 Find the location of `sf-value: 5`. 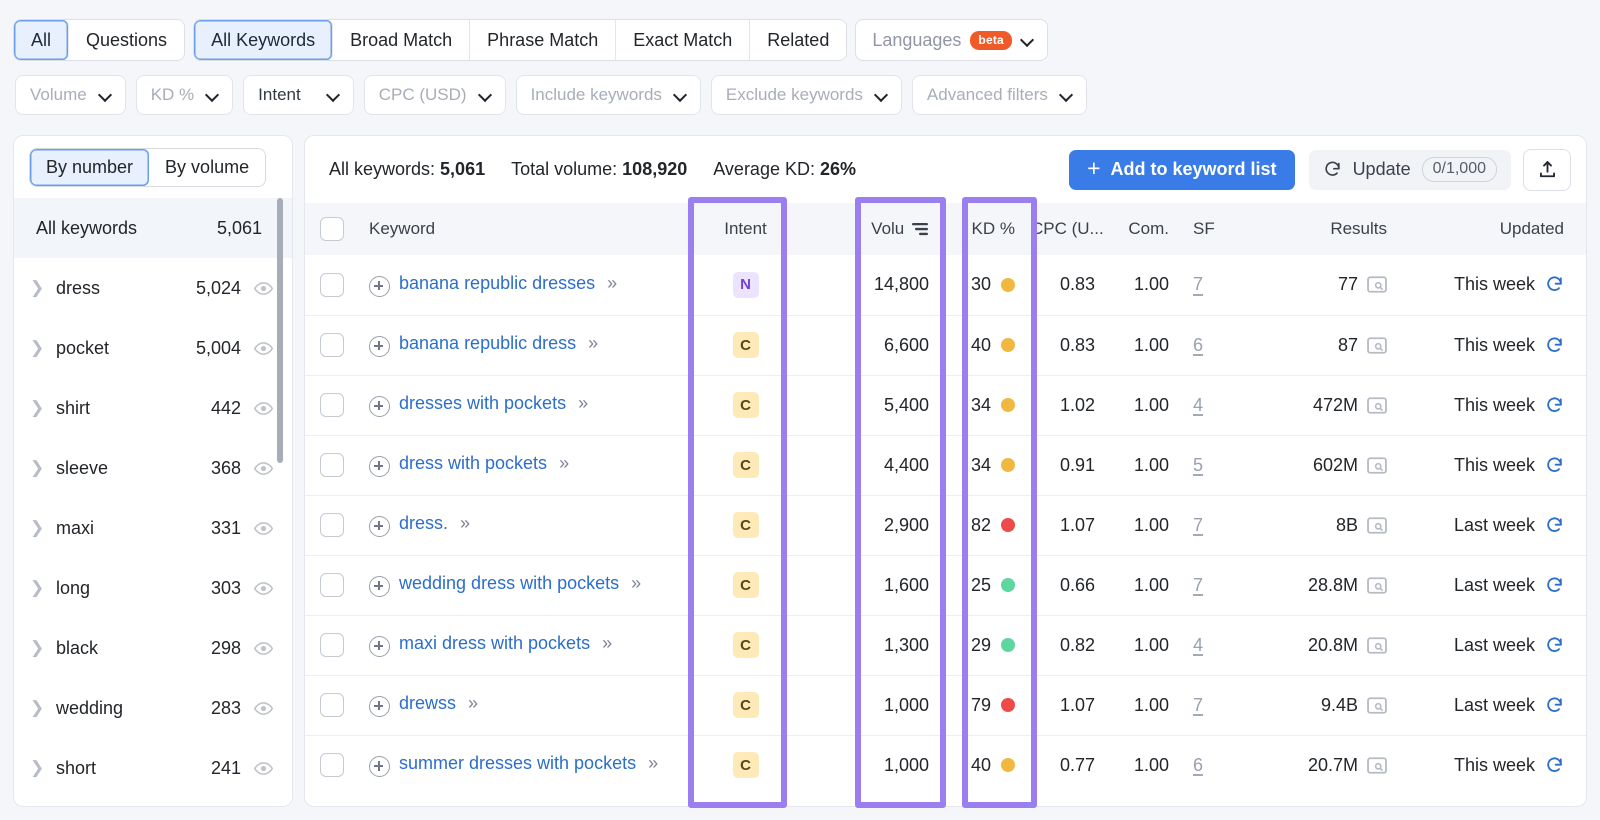

sf-value: 5 is located at coordinates (1198, 465).